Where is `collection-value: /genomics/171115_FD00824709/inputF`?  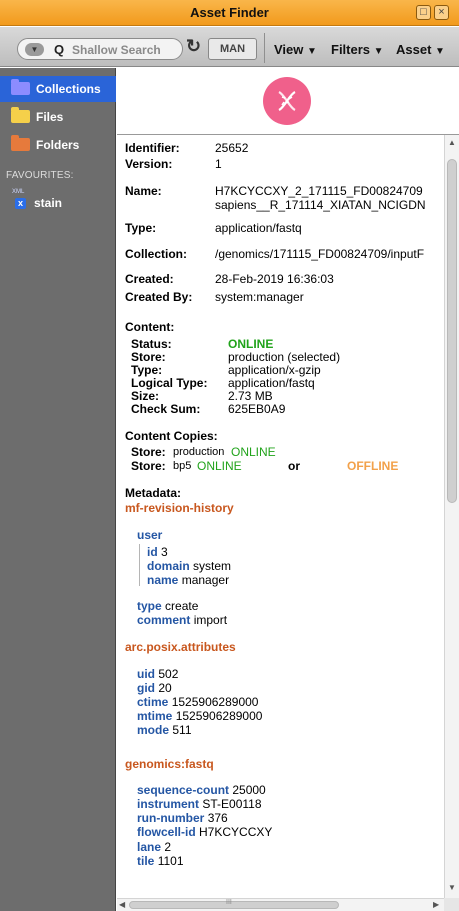
collection-value: /genomics/171115_FD00824709/inputF is located at coordinates (319, 254).